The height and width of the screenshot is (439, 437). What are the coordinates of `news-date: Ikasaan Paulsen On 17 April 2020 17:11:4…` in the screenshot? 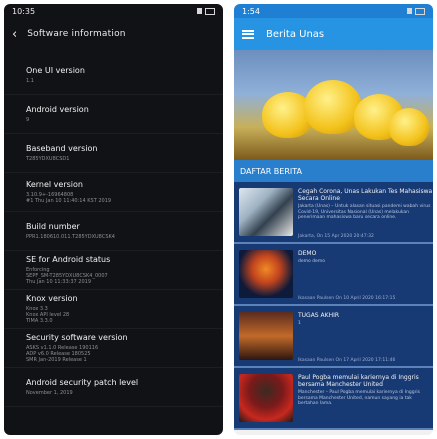 It's located at (347, 360).